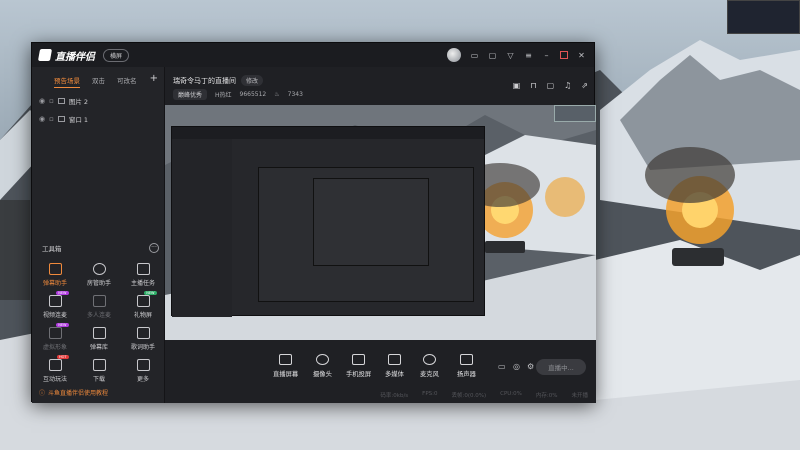 This screenshot has height=450, width=800. I want to click on image-icon, so click(61, 101).